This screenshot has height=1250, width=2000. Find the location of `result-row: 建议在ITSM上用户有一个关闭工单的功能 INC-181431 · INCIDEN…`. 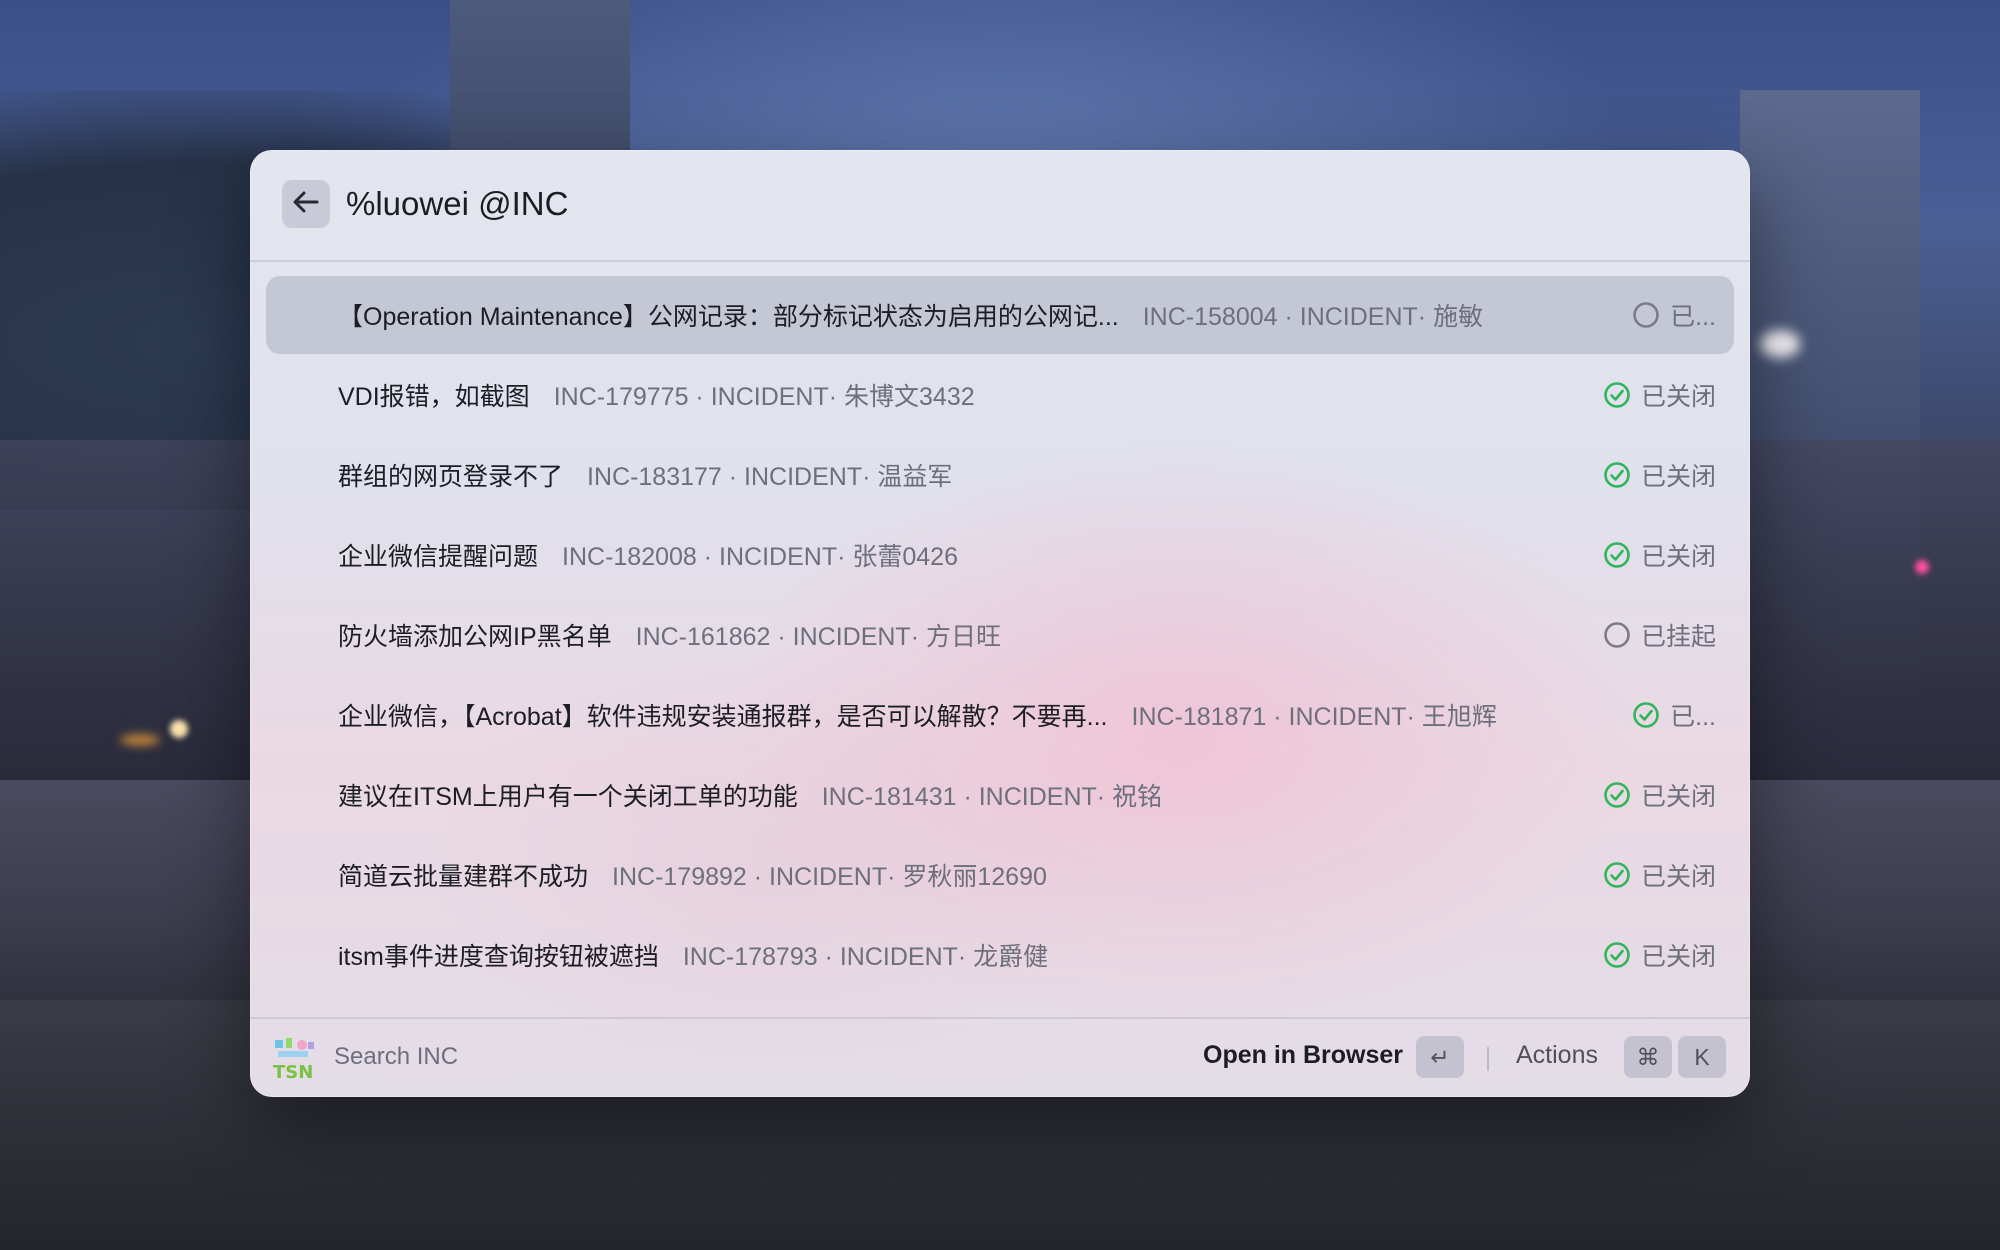

result-row: 建议在ITSM上用户有一个关闭工单的功能 INC-181431 · INCIDEN… is located at coordinates (1000, 795).